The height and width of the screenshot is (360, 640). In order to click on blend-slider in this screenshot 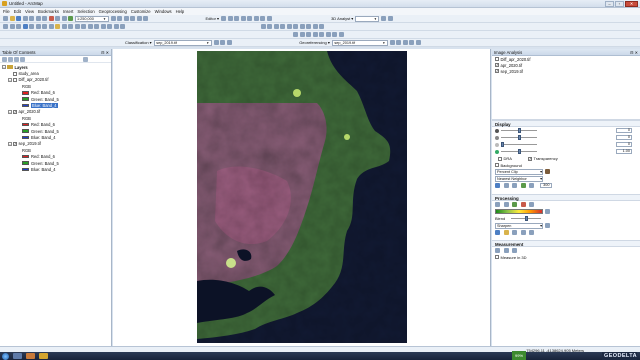, I will do `click(526, 218)`.